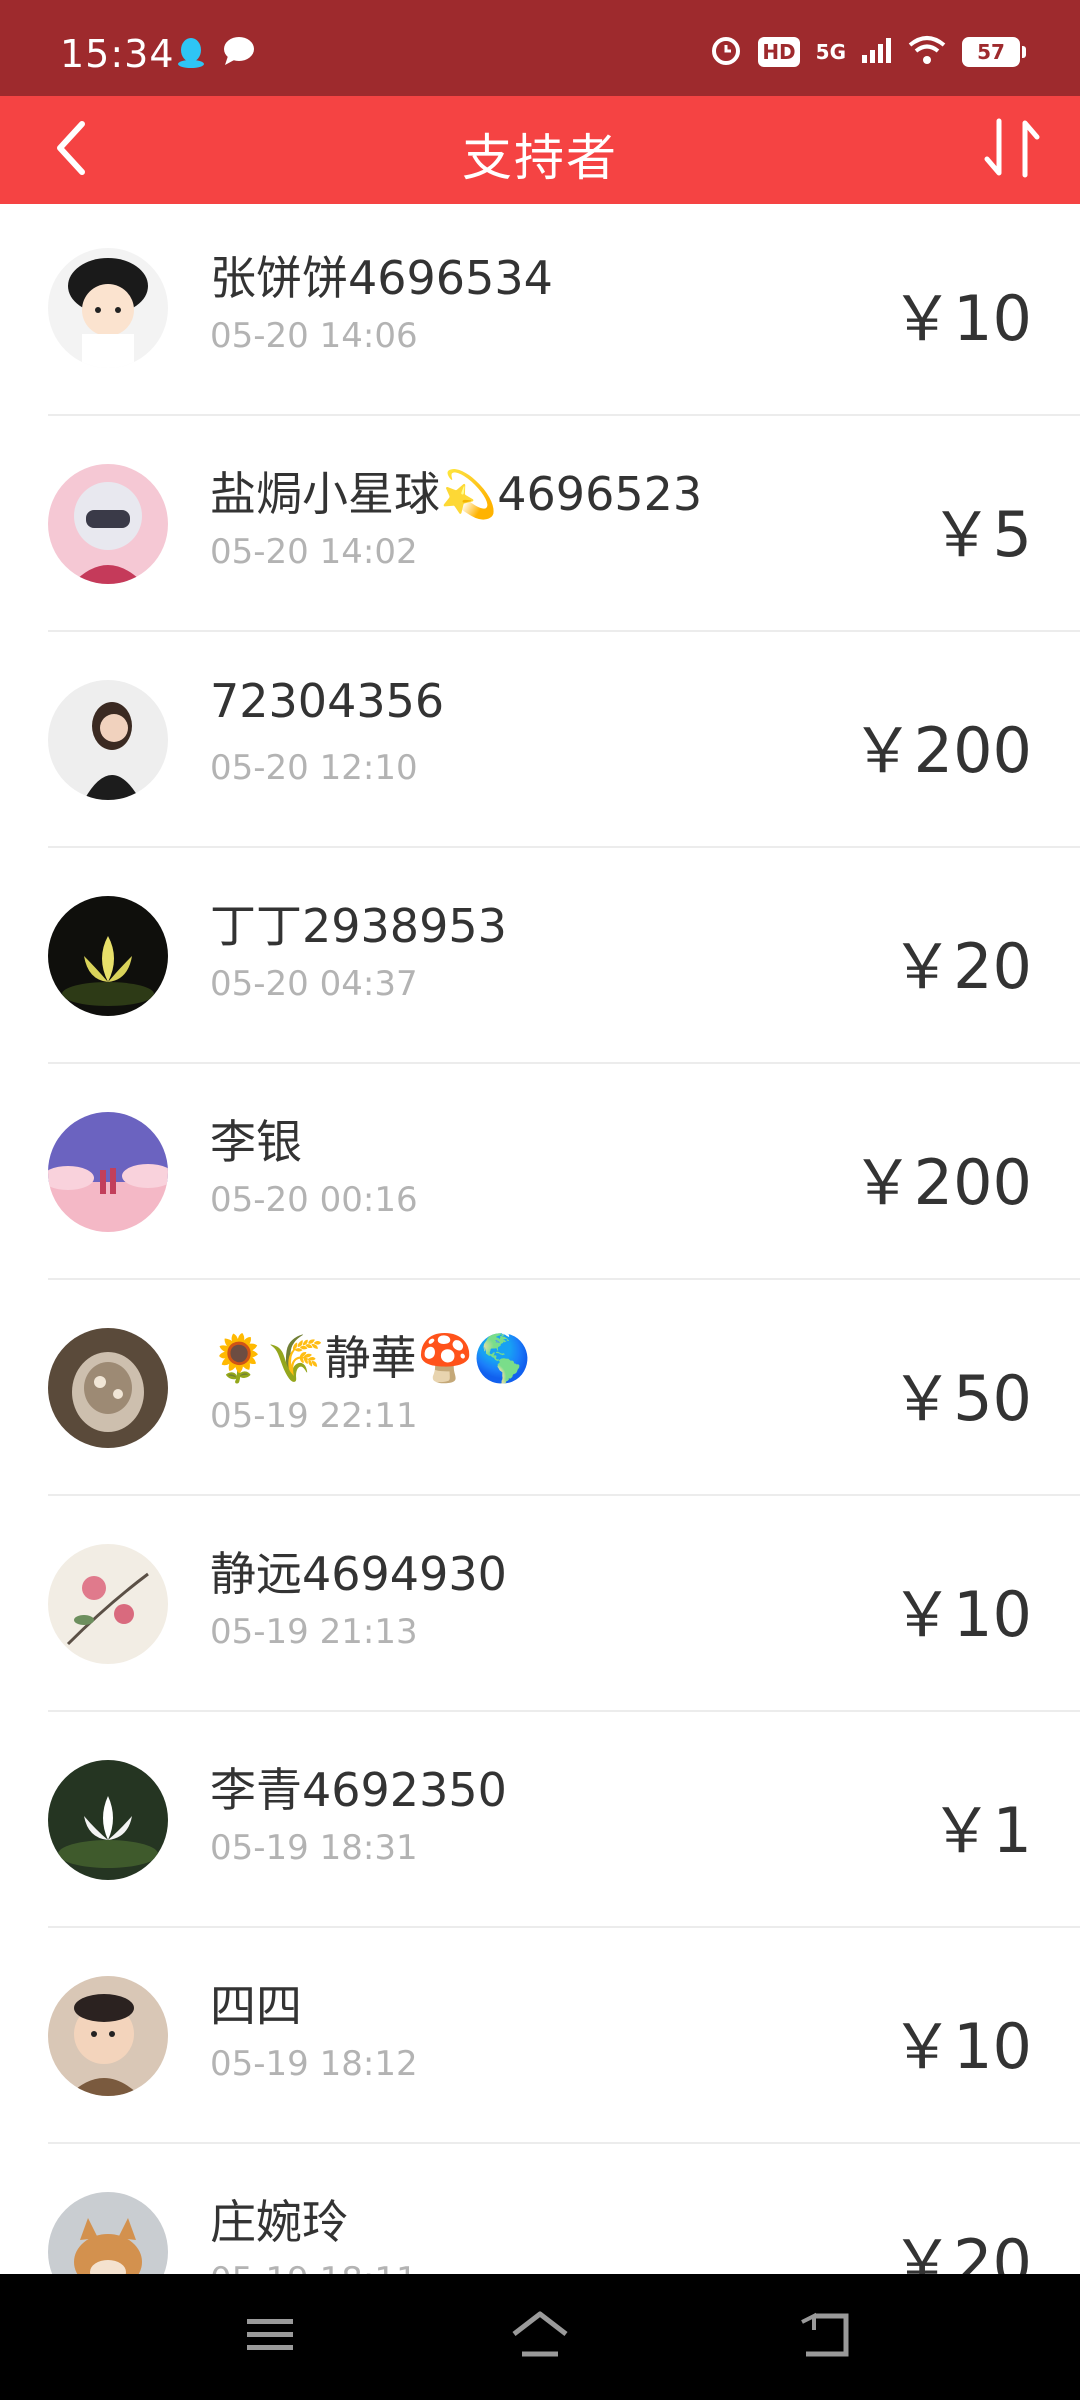 The width and height of the screenshot is (1080, 2400). Describe the element at coordinates (540, 524) in the screenshot. I see `list-item: 盐焗小星球💫4696523 05-20 14:02 ￥5` at that location.